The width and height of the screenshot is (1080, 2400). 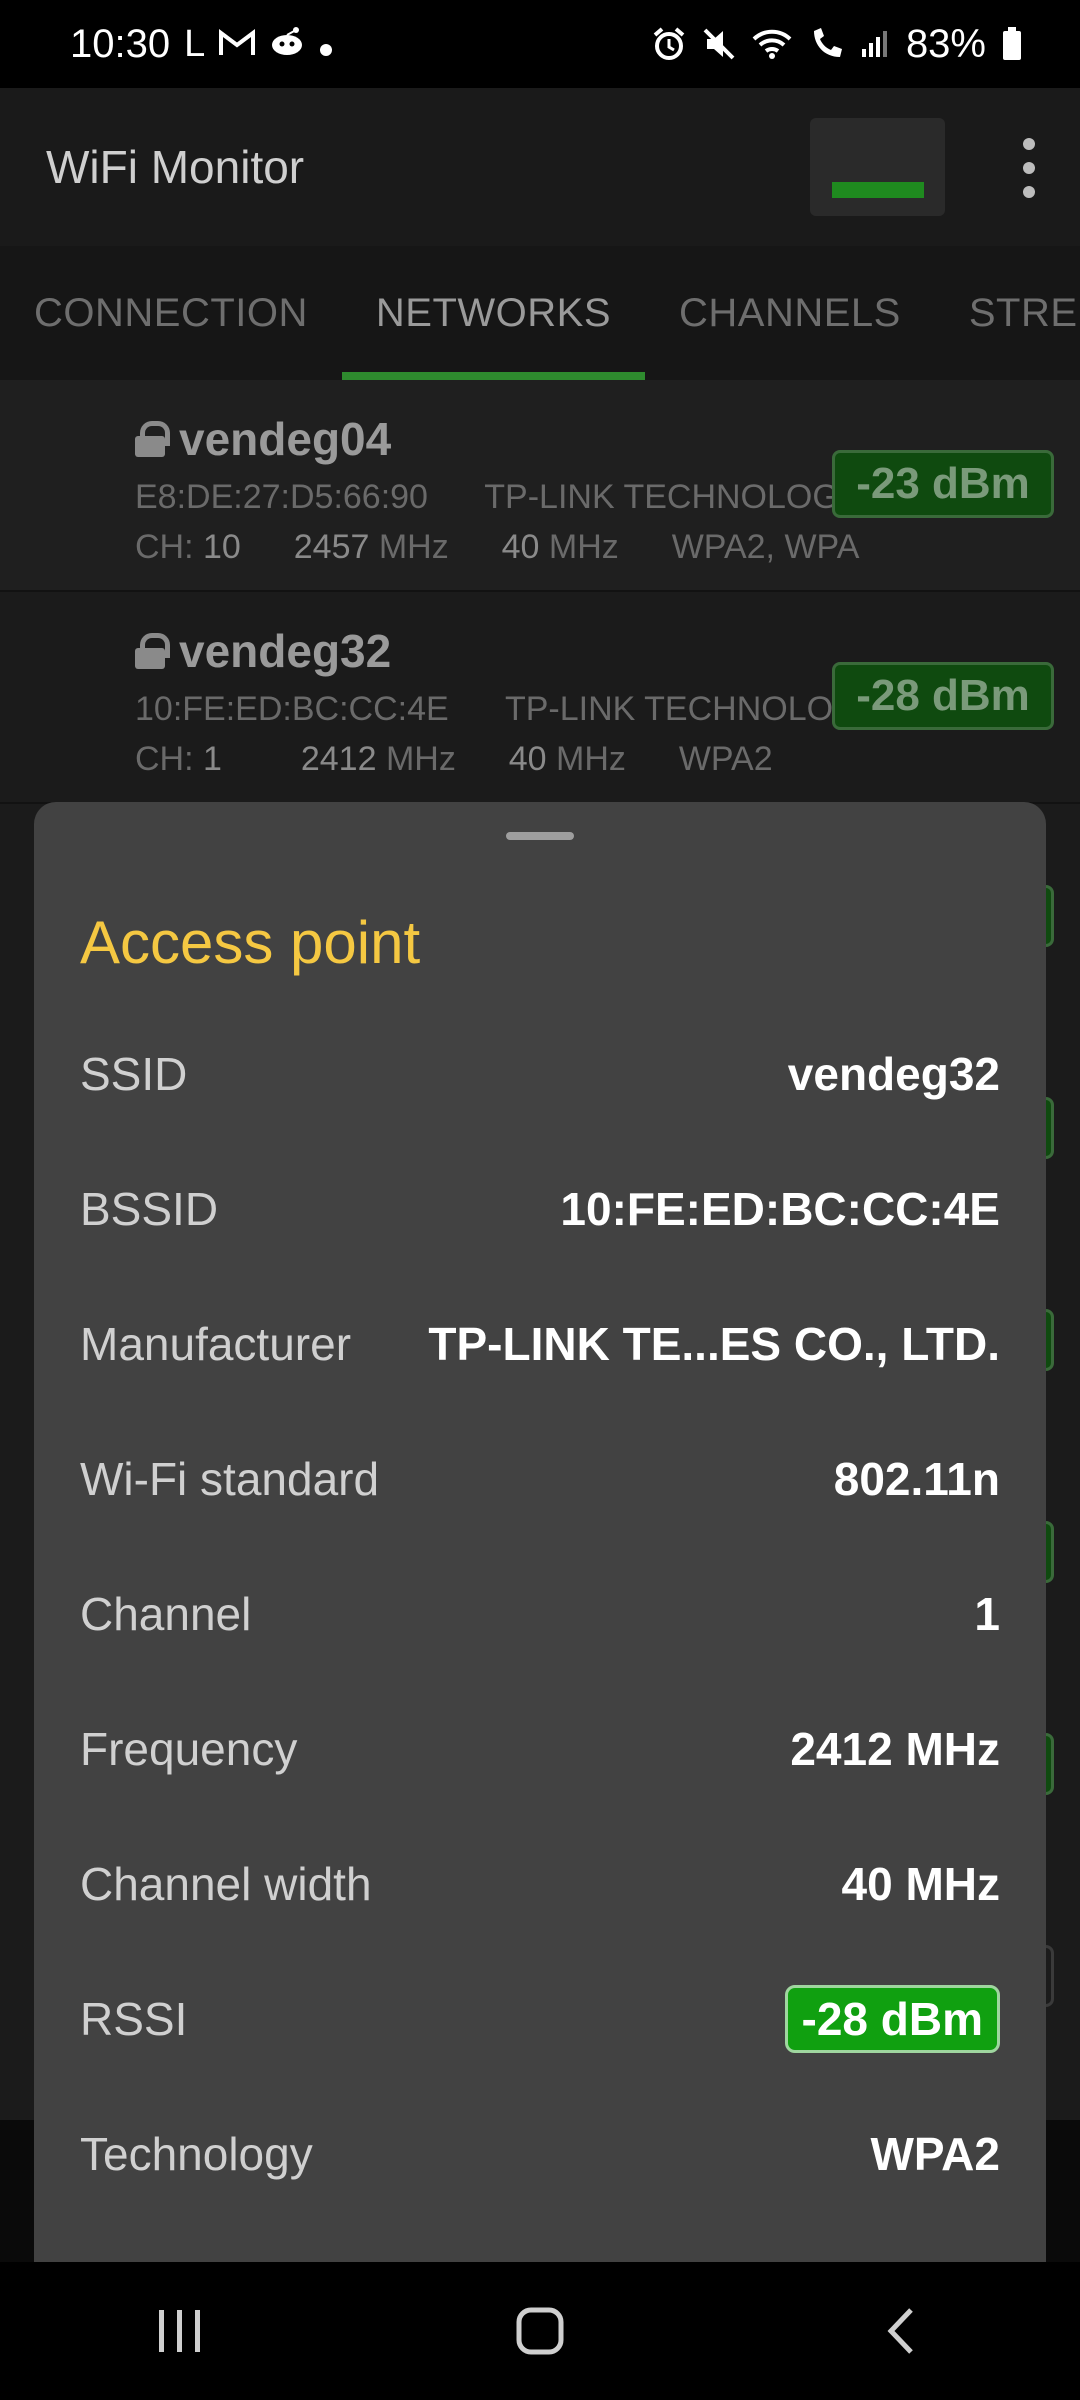 I want to click on rssi-badge: -28 dBm, so click(x=943, y=696).